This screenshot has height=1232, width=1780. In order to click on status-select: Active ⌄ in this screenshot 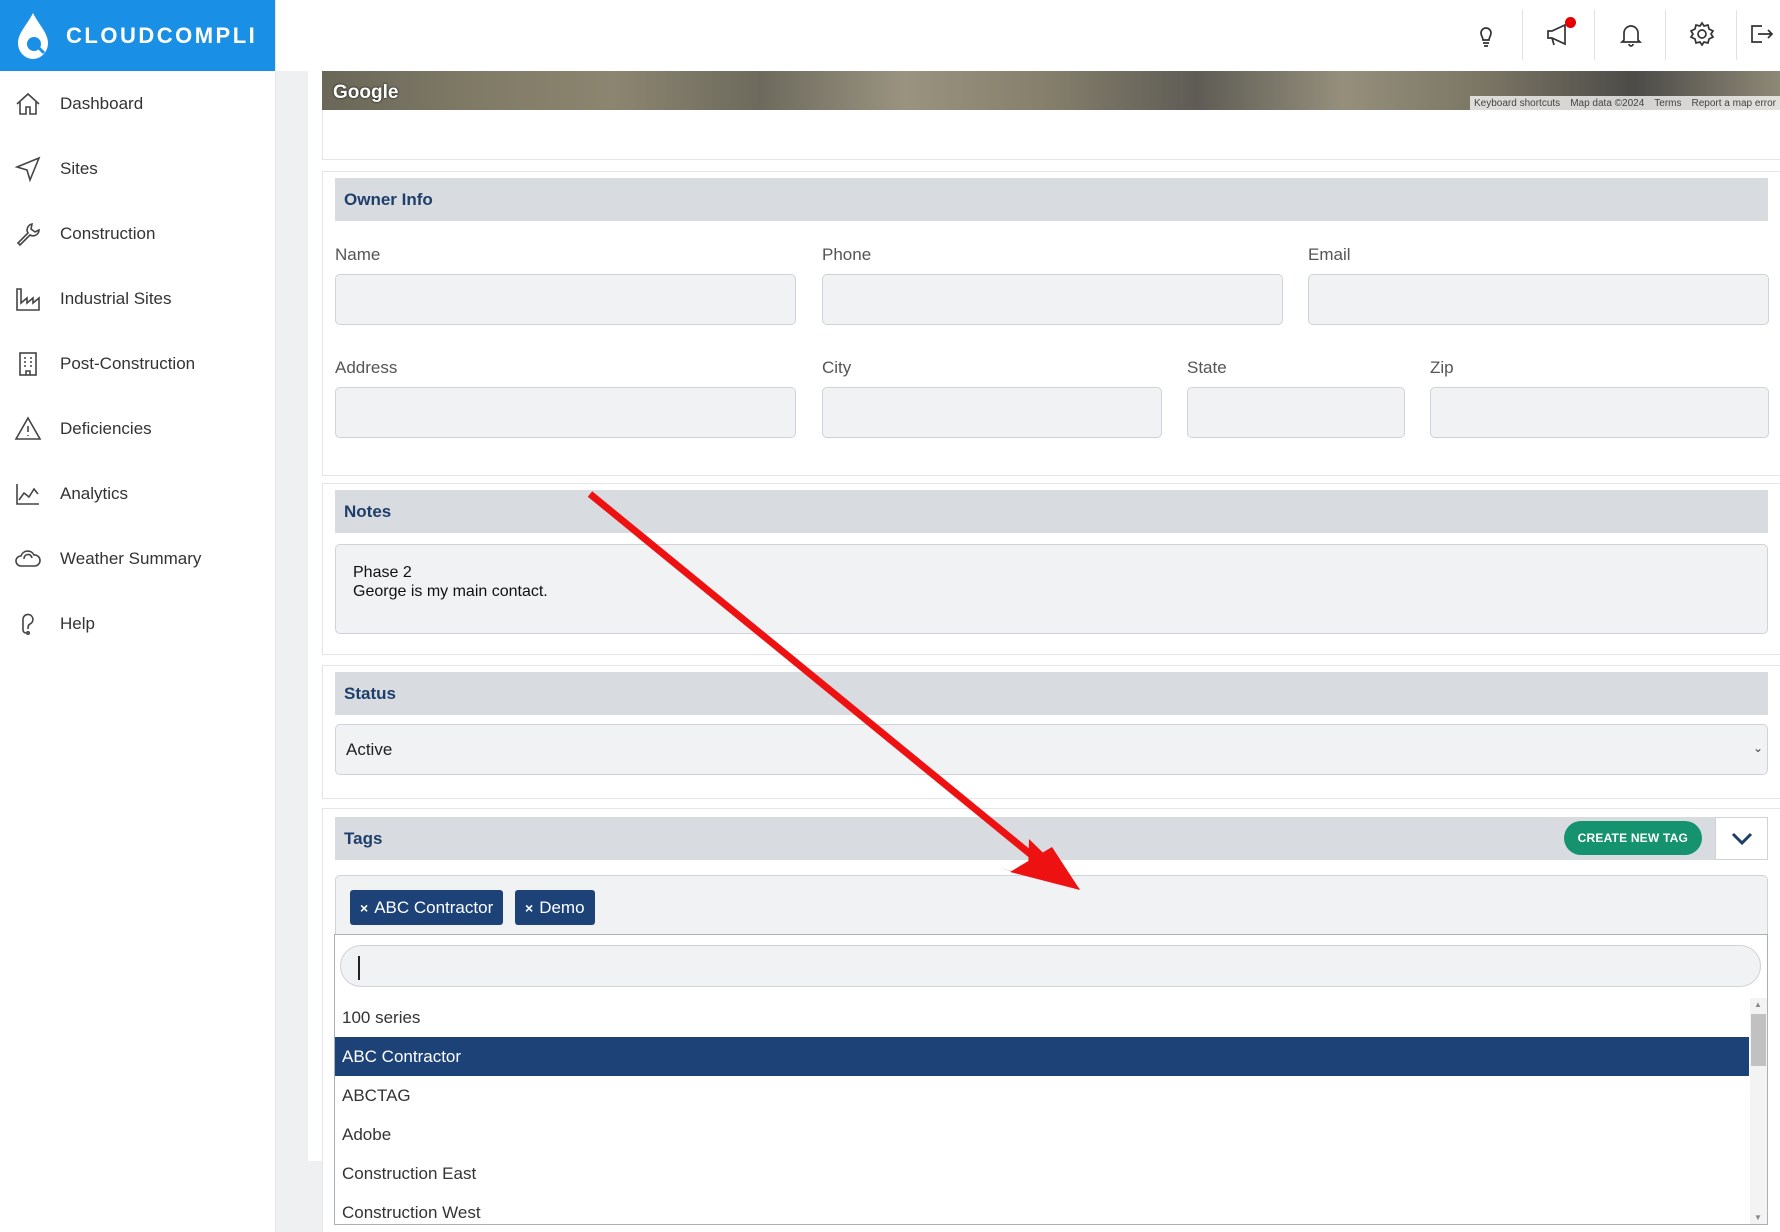, I will do `click(1051, 749)`.